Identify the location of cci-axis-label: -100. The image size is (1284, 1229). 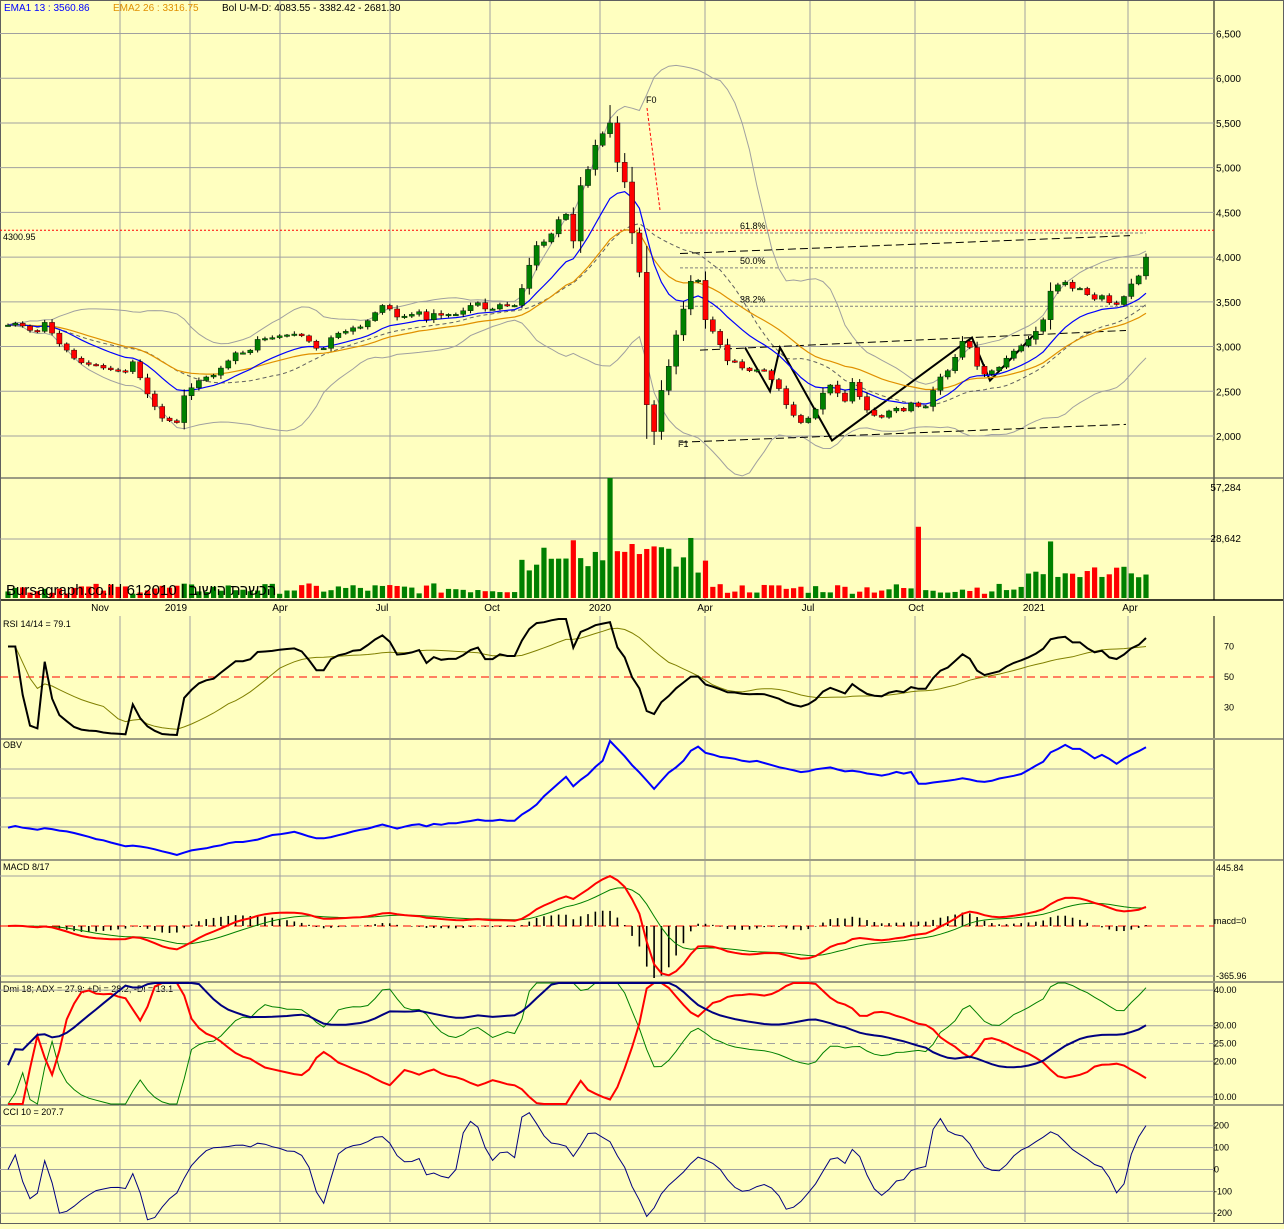
(1223, 1191).